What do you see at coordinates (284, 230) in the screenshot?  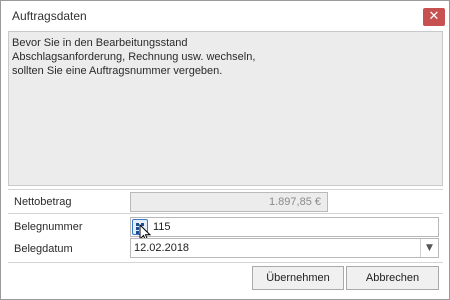 I see `belegnummer-field: 115` at bounding box center [284, 230].